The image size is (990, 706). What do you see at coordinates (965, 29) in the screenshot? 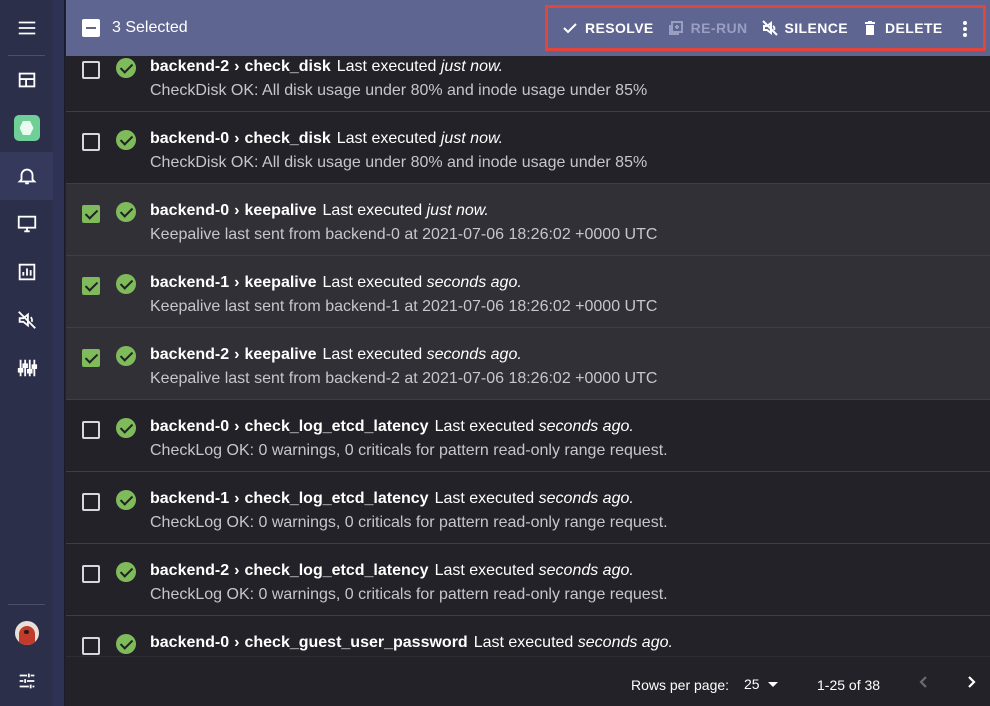
I see `more-actions-icon` at bounding box center [965, 29].